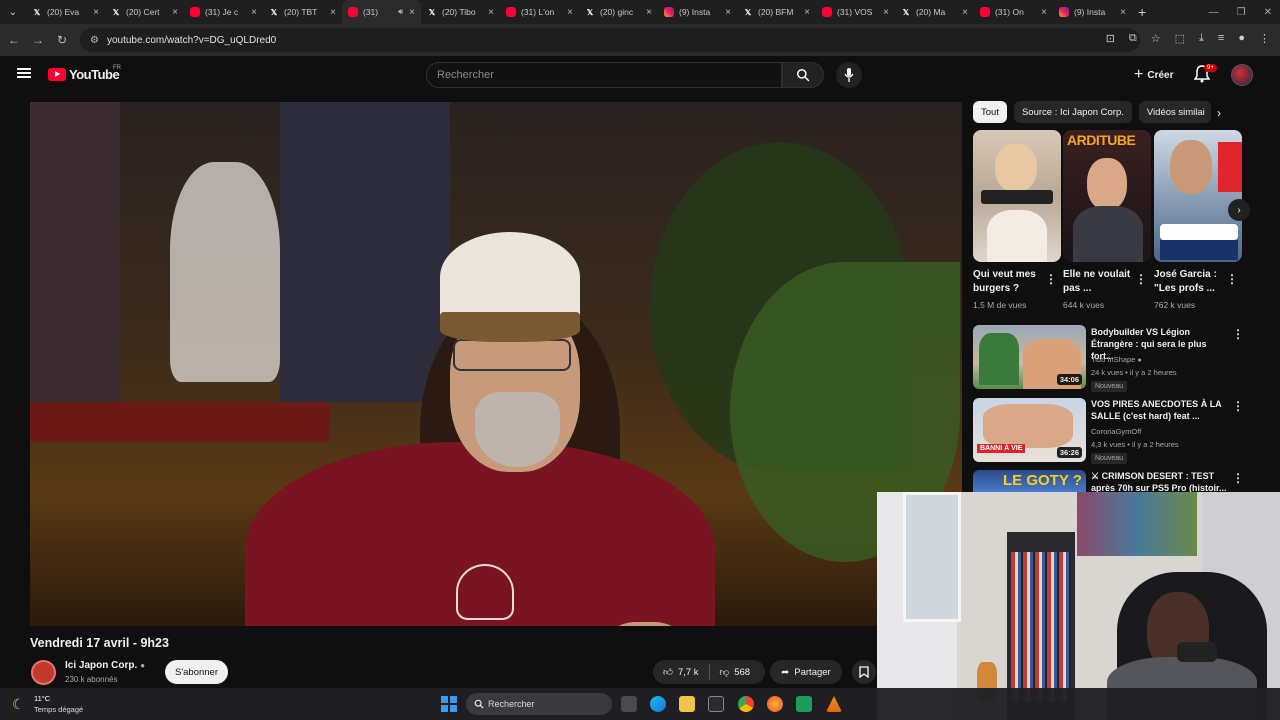 This screenshot has width=1280, height=720. What do you see at coordinates (834, 704) in the screenshot?
I see `vlc-icon` at bounding box center [834, 704].